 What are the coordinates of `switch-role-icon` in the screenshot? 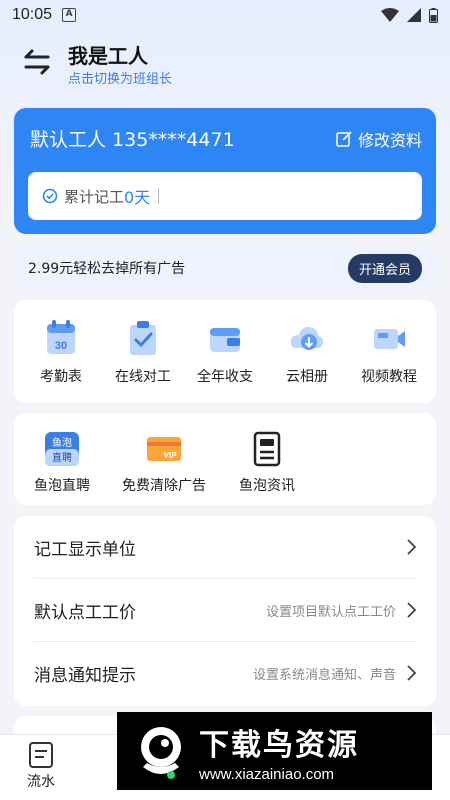 It's located at (37, 62).